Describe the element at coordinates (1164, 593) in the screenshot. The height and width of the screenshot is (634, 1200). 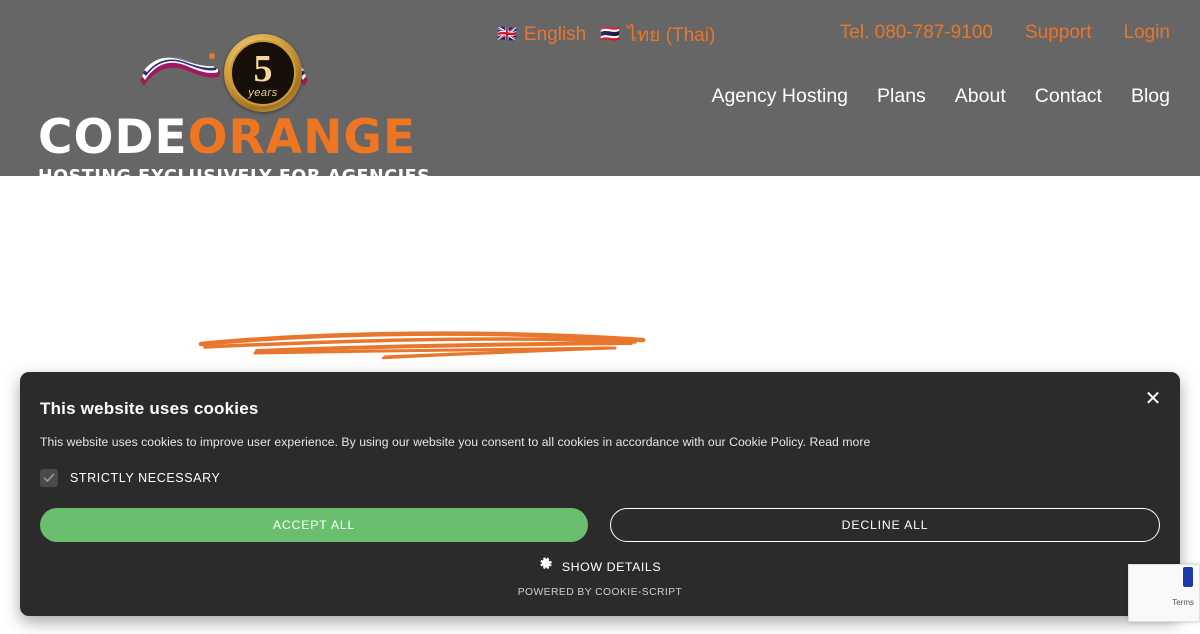
I see `recaptcha-badge: Terms` at that location.